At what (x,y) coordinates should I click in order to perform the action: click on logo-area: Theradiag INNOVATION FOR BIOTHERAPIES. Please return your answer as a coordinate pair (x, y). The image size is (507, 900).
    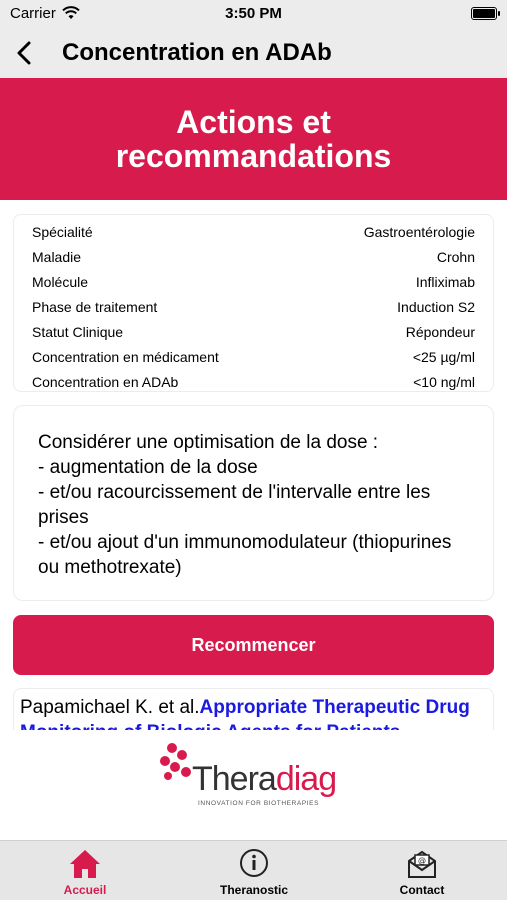
    Looking at the image, I should click on (253, 785).